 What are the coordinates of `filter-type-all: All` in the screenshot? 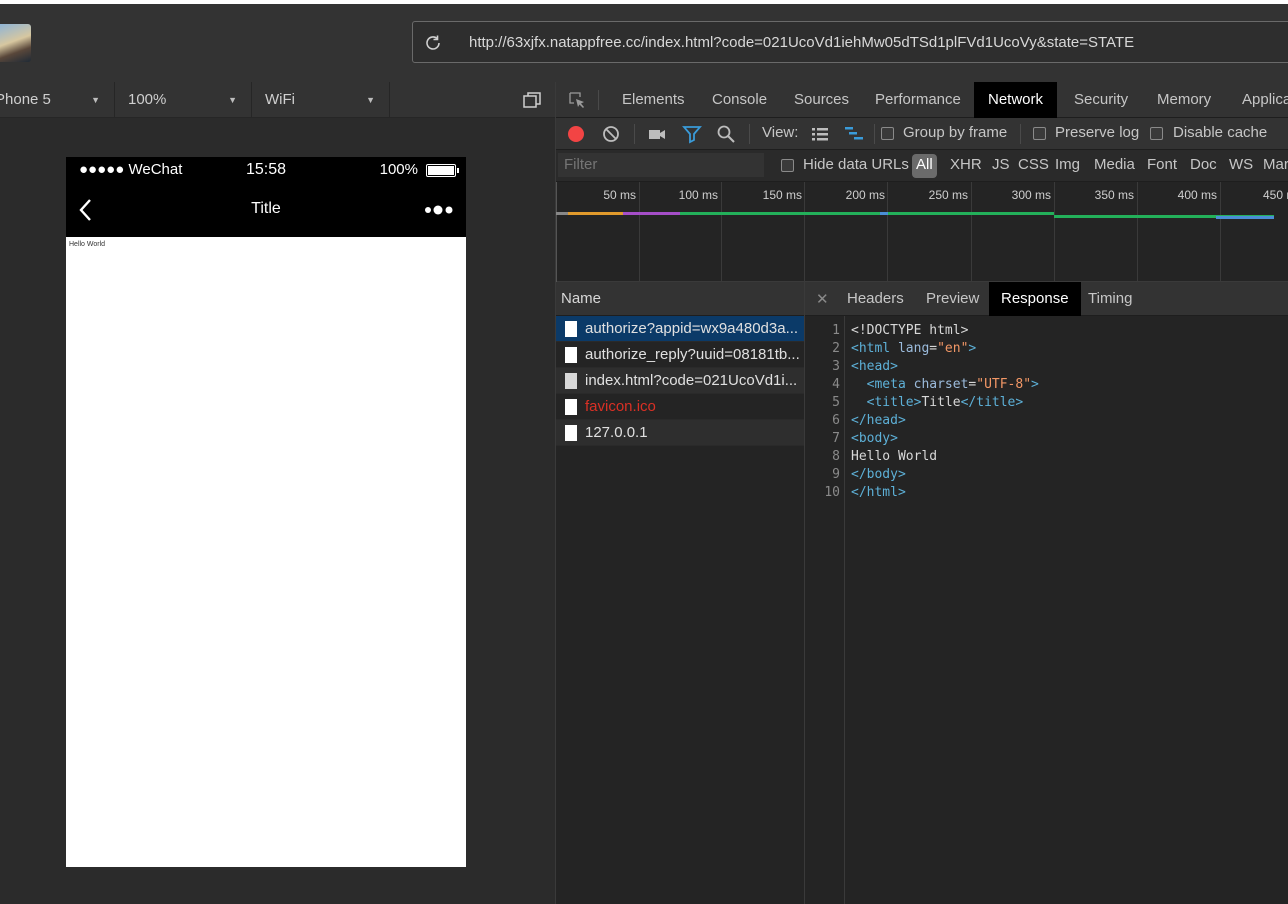 It's located at (924, 166).